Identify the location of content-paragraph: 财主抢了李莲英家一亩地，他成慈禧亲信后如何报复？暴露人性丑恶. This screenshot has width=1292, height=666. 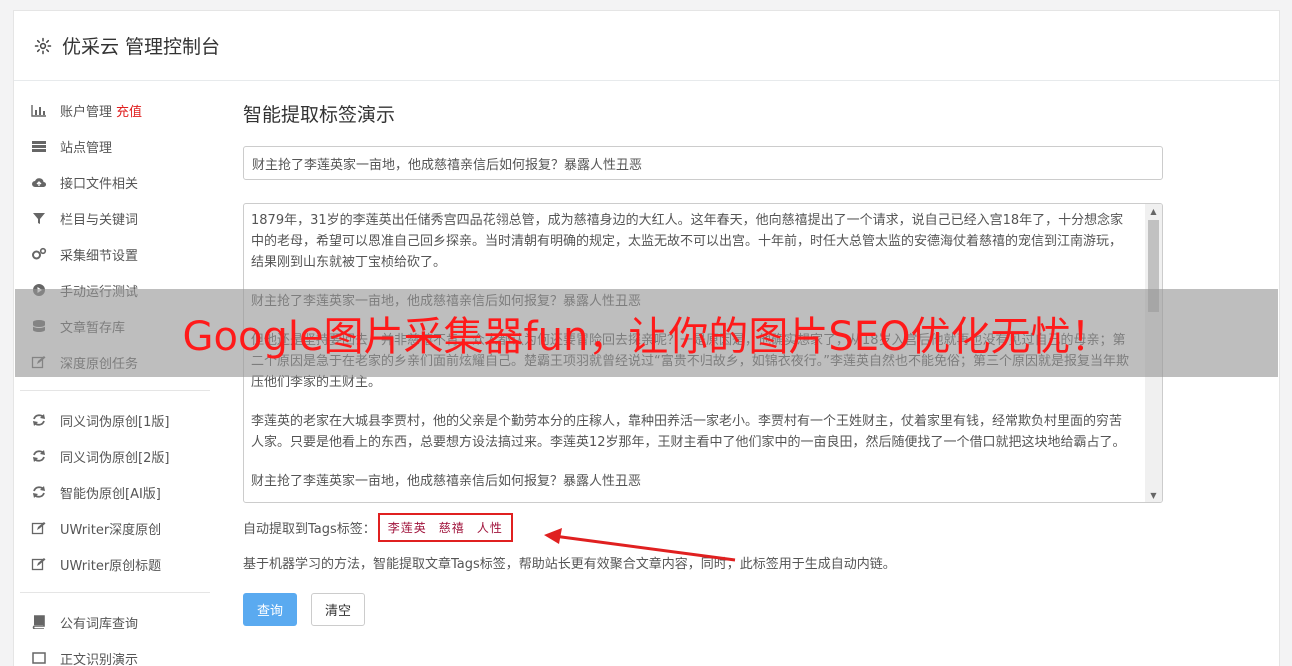
(446, 481).